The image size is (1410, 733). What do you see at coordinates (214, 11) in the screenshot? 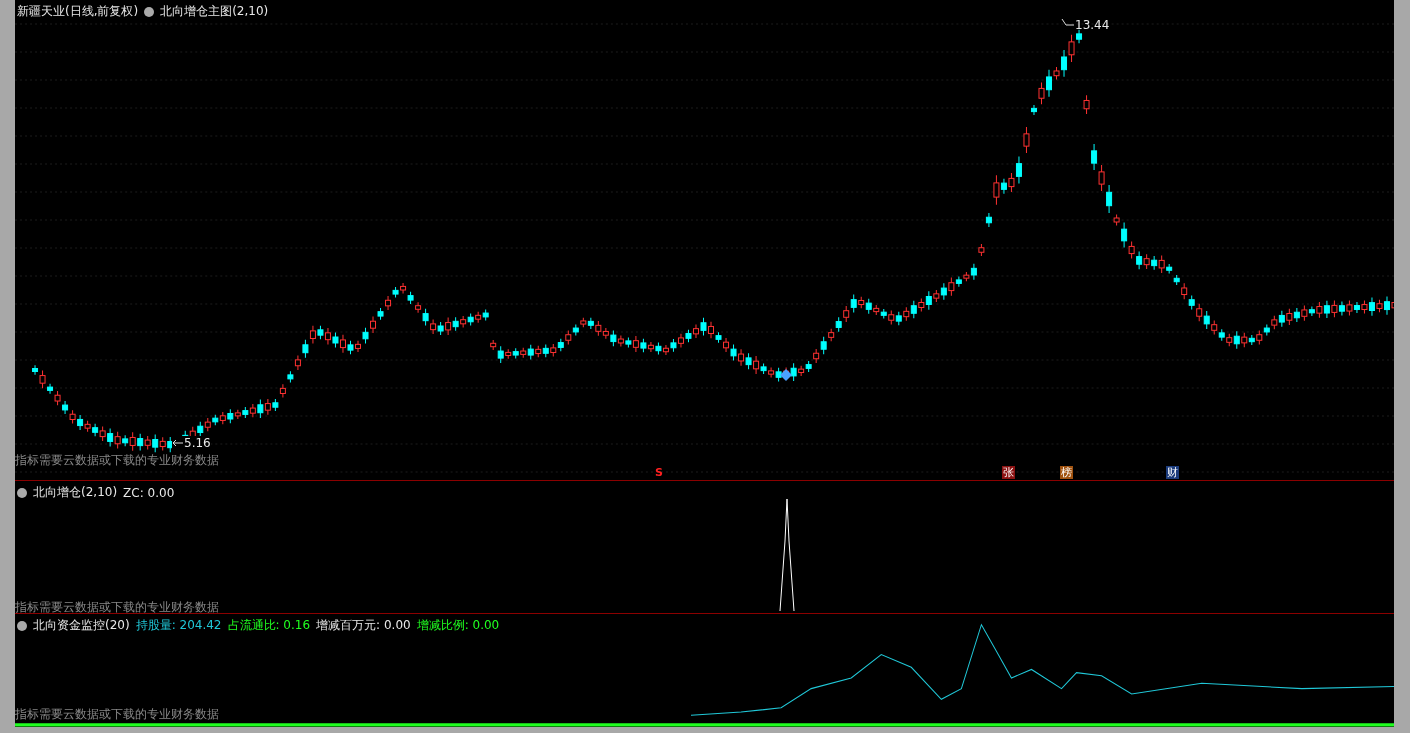
I see `indicator-name: 北向增仓主图(2,10)` at bounding box center [214, 11].